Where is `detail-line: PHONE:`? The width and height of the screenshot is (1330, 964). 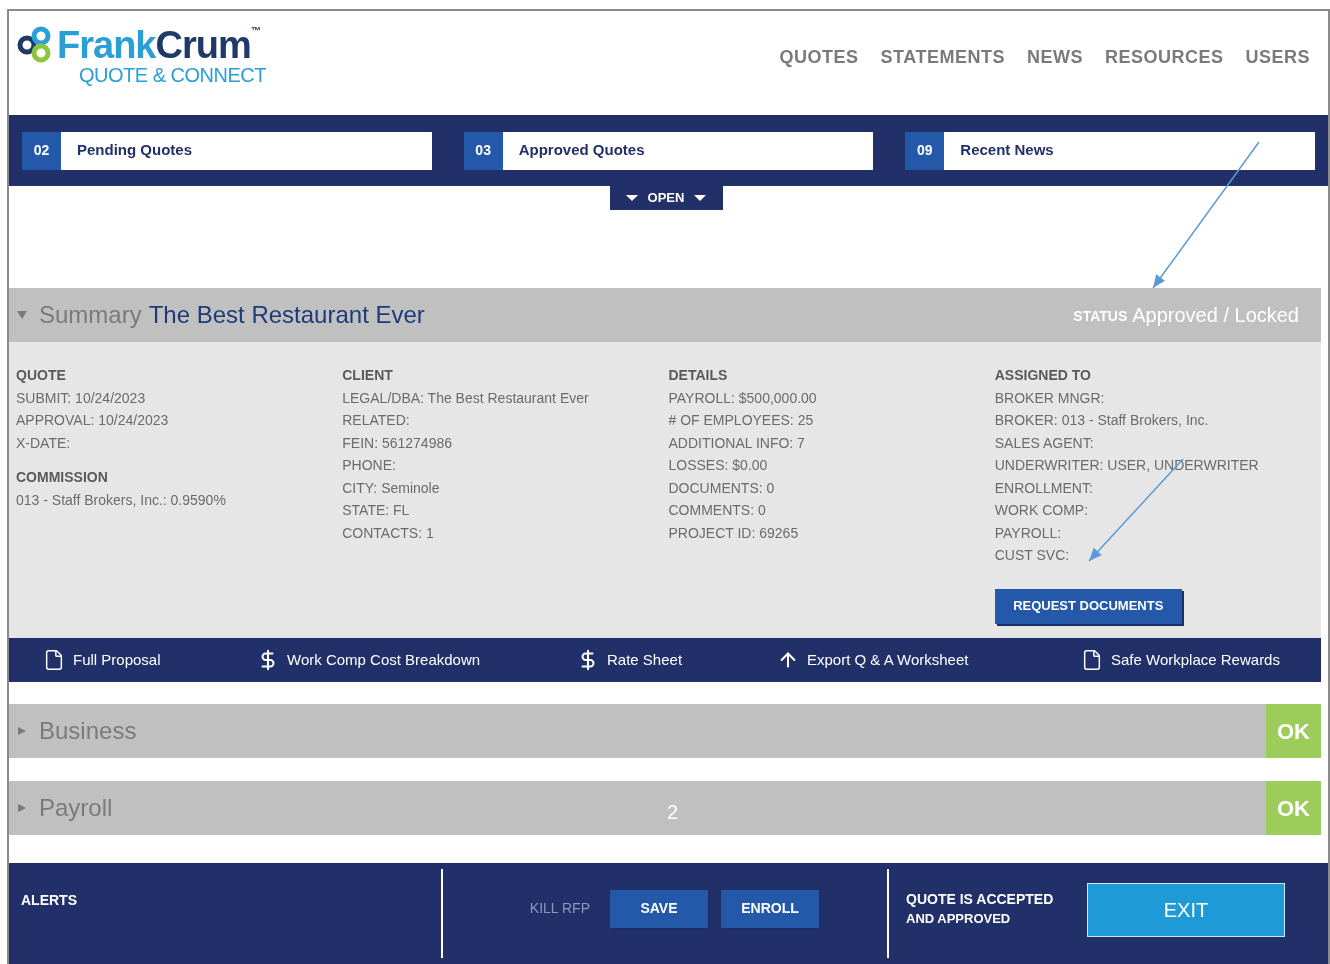
detail-line: PHONE: is located at coordinates (369, 465).